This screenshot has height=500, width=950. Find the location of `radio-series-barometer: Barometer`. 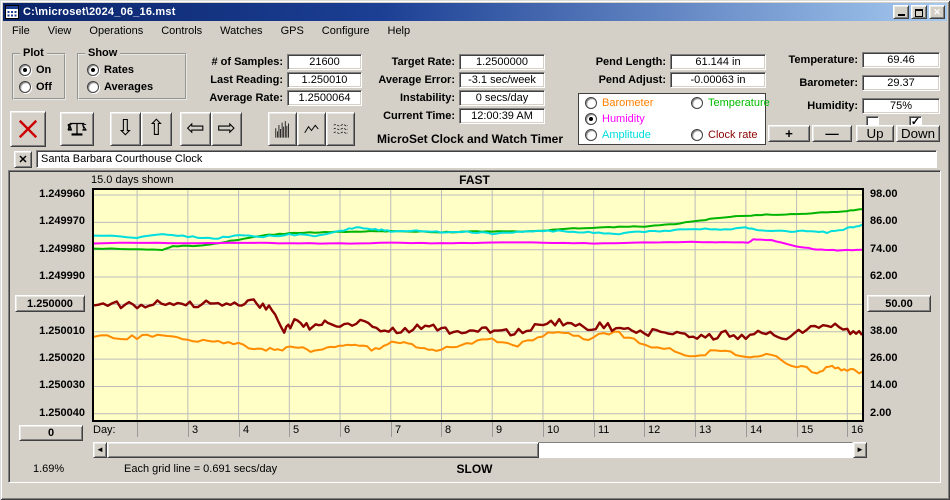

radio-series-barometer: Barometer is located at coordinates (619, 103).